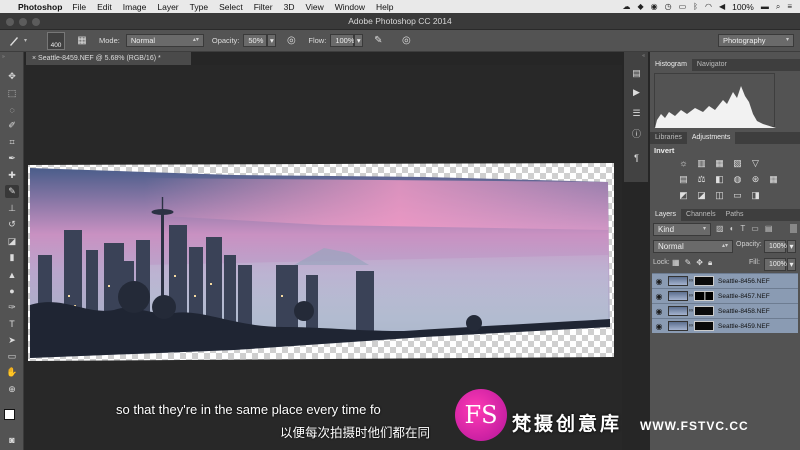 This screenshot has width=800, height=450. I want to click on type-filter-icon: T, so click(742, 228).